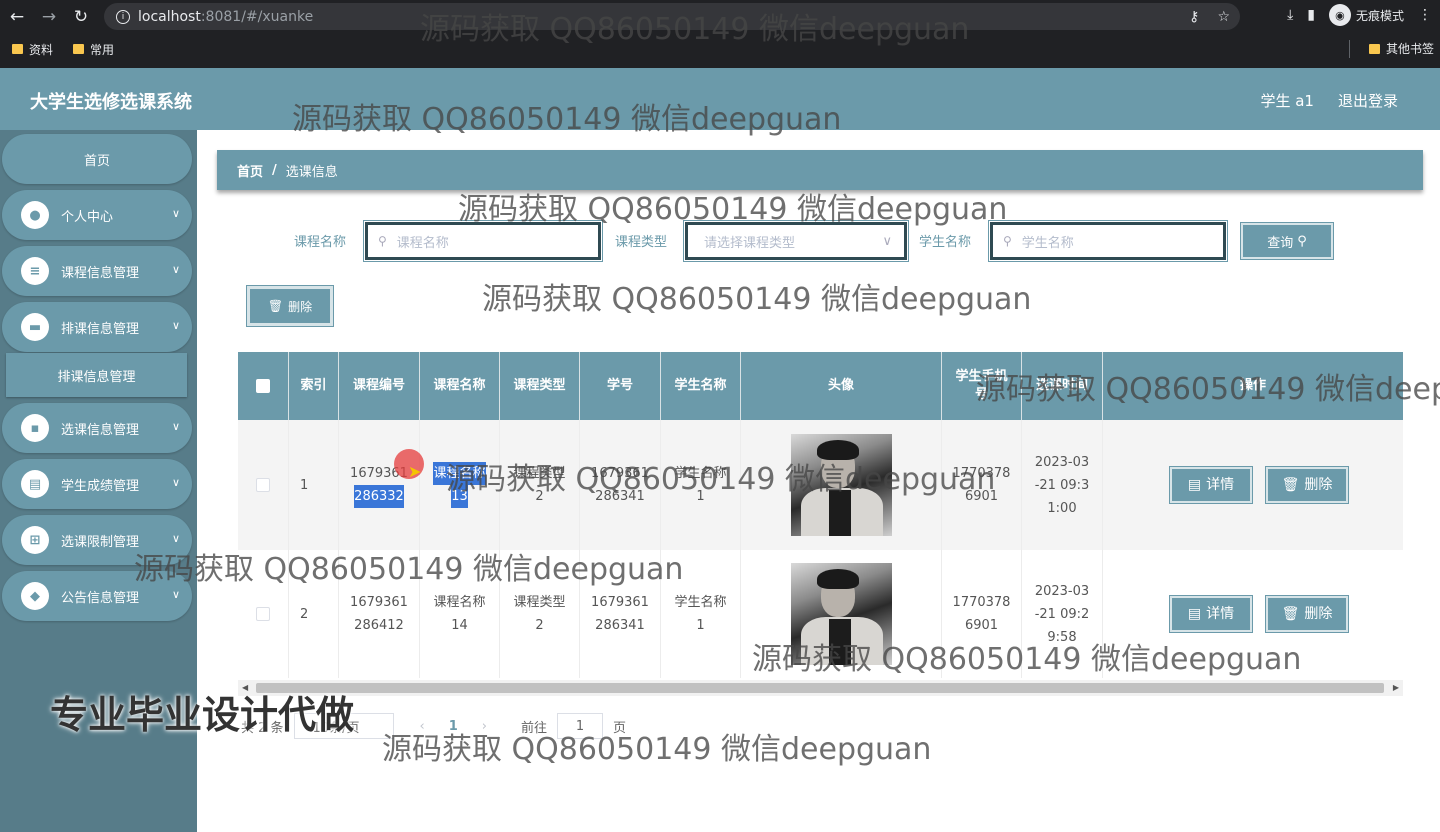 The height and width of the screenshot is (832, 1440). What do you see at coordinates (540, 614) in the screenshot?
I see `cell-course-type: 课程类型 2` at bounding box center [540, 614].